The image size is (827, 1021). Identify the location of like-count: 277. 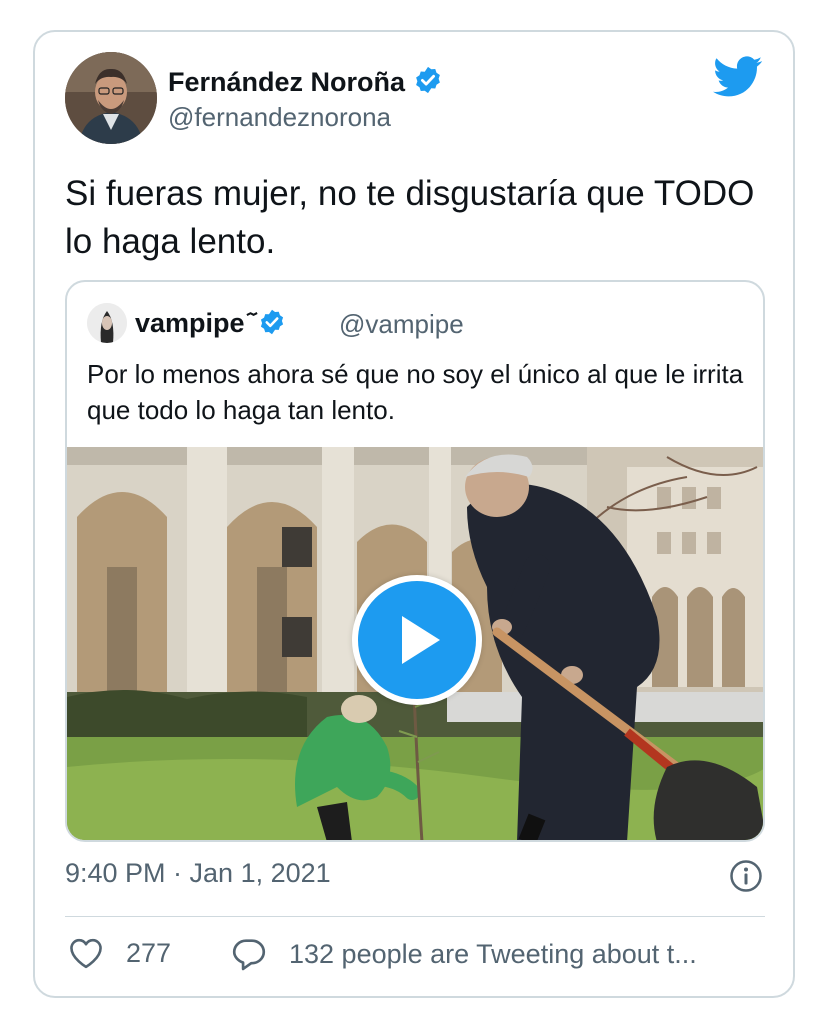
(149, 952).